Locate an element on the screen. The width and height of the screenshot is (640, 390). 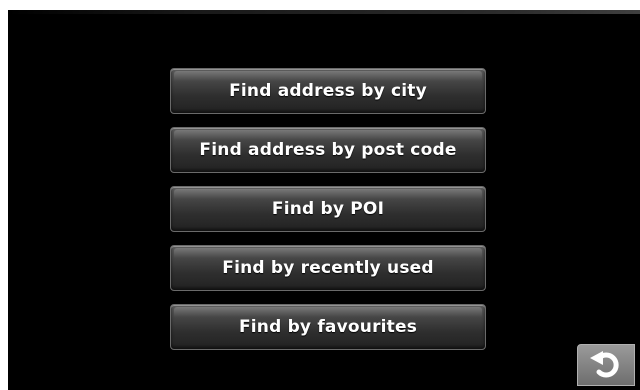
find-address-by-post-code-button: Find address by post code is located at coordinates (328, 150).